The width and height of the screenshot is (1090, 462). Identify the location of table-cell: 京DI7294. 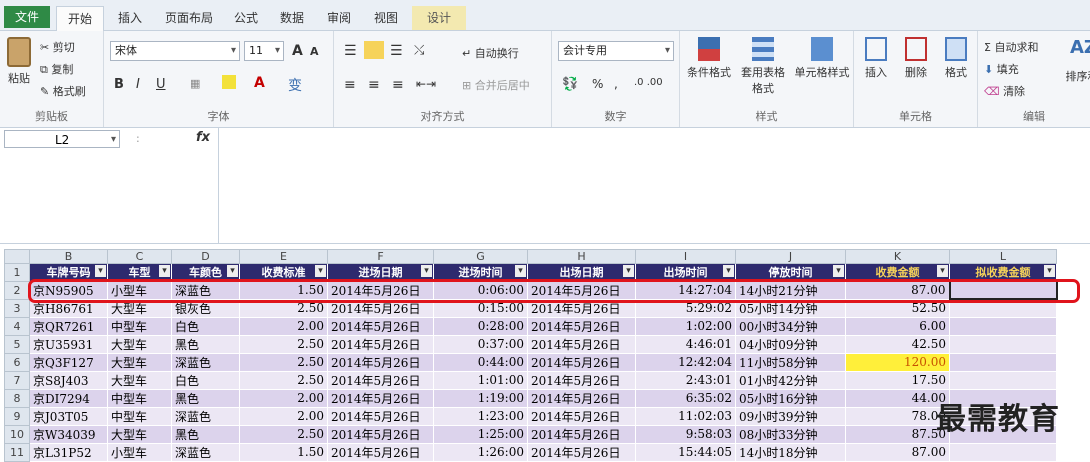
(69, 398).